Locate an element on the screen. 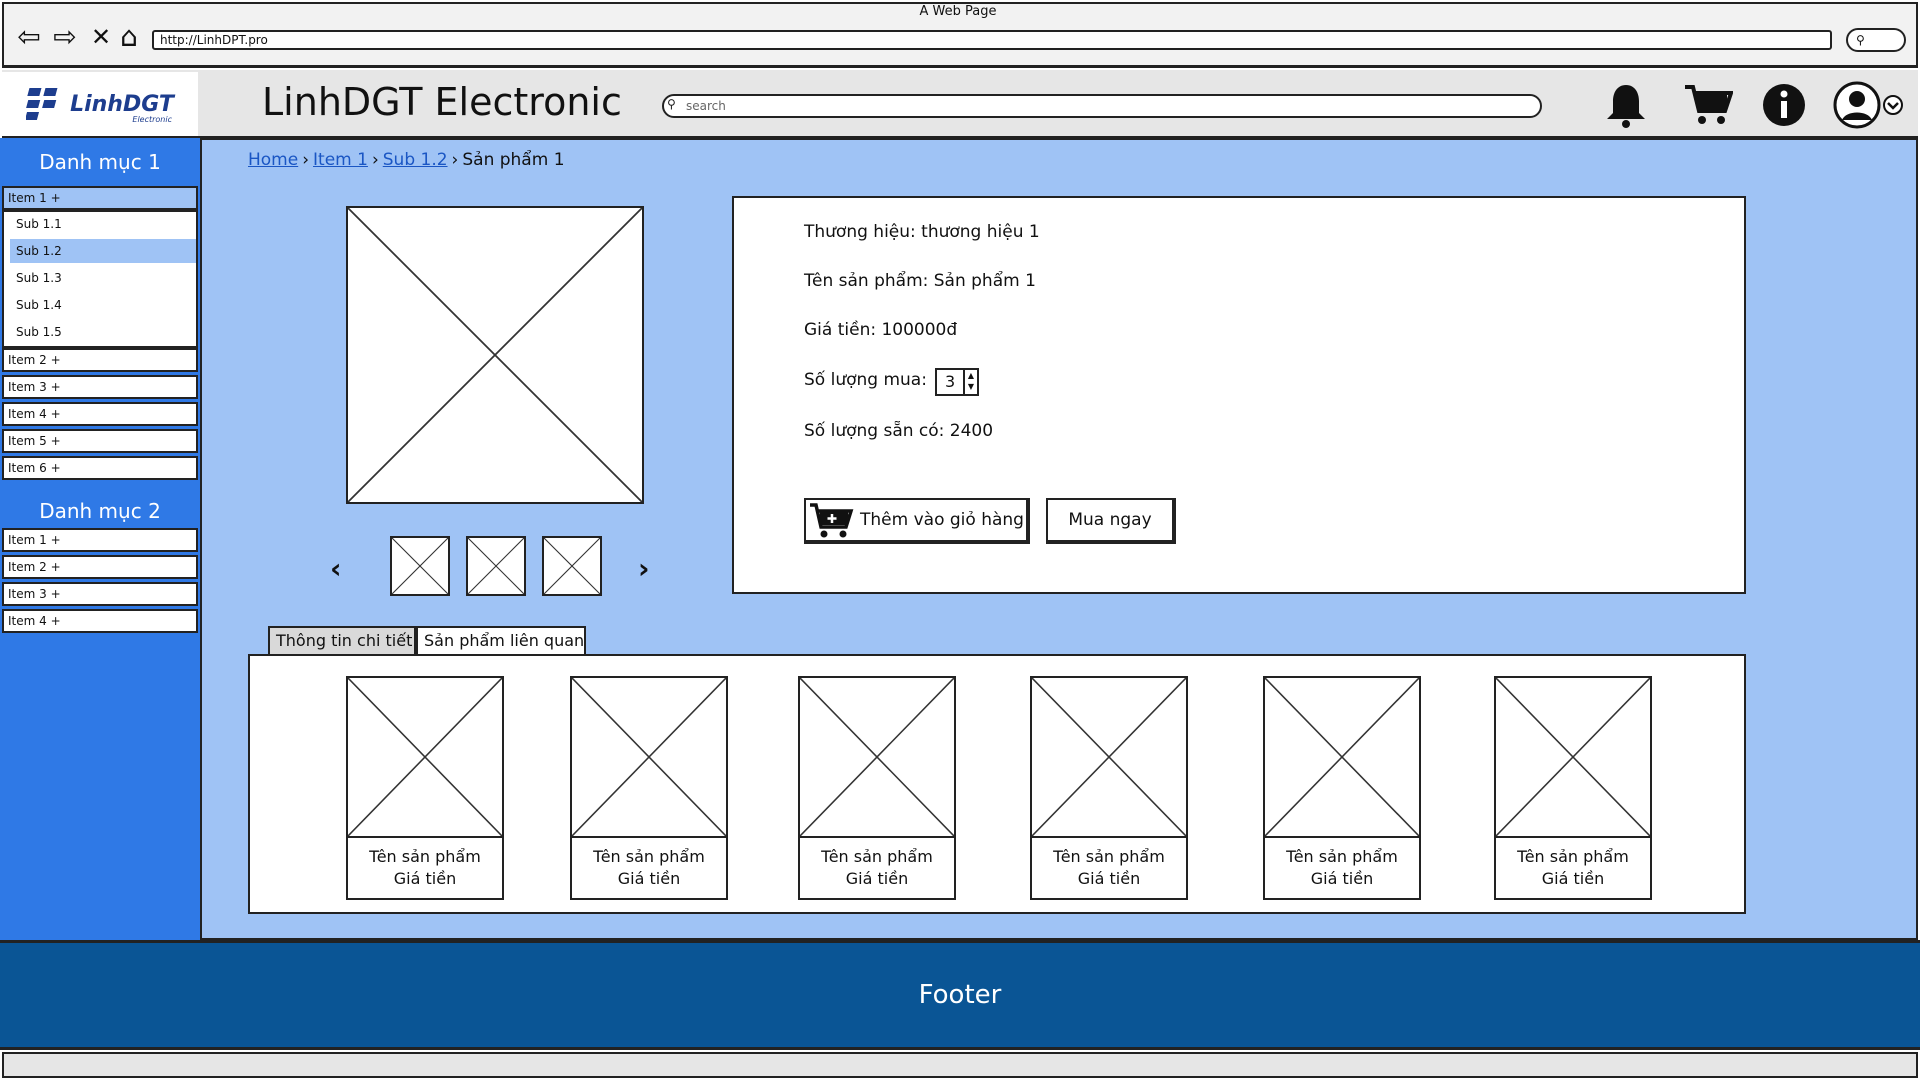 This screenshot has width=1920, height=1080. home-icon: ⌂ is located at coordinates (129, 37).